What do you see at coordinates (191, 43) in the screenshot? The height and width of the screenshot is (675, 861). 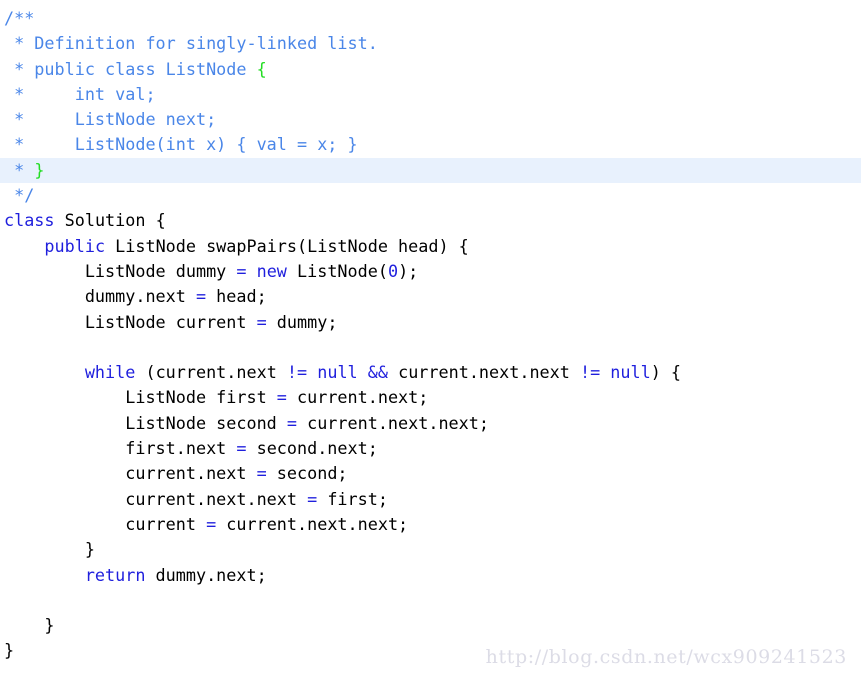 I see `code-token-comment: * Definition for singly-linked list.` at bounding box center [191, 43].